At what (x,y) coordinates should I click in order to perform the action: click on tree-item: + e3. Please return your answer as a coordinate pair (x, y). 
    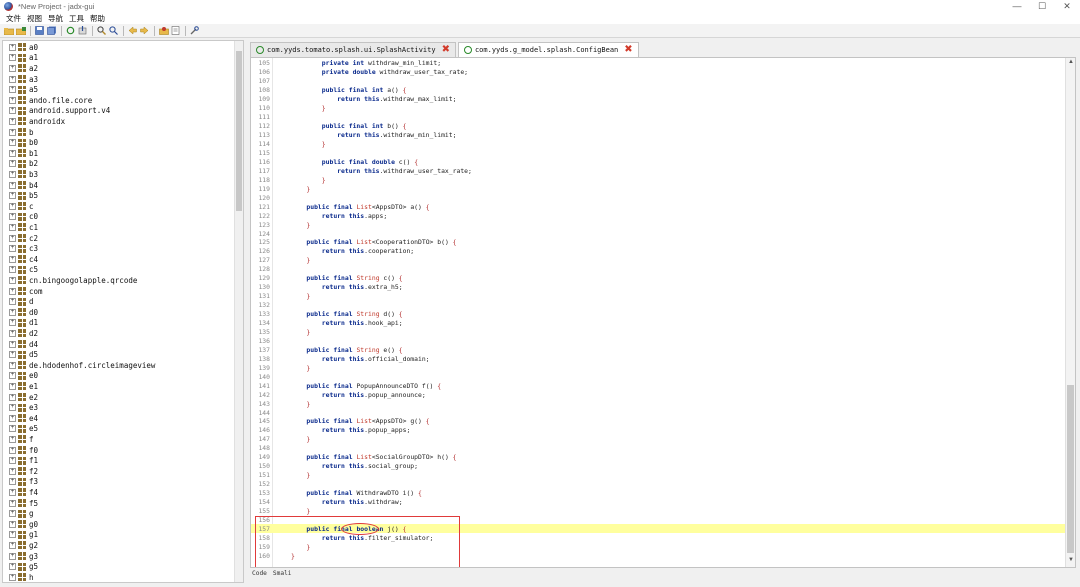
    Looking at the image, I should click on (118, 407).